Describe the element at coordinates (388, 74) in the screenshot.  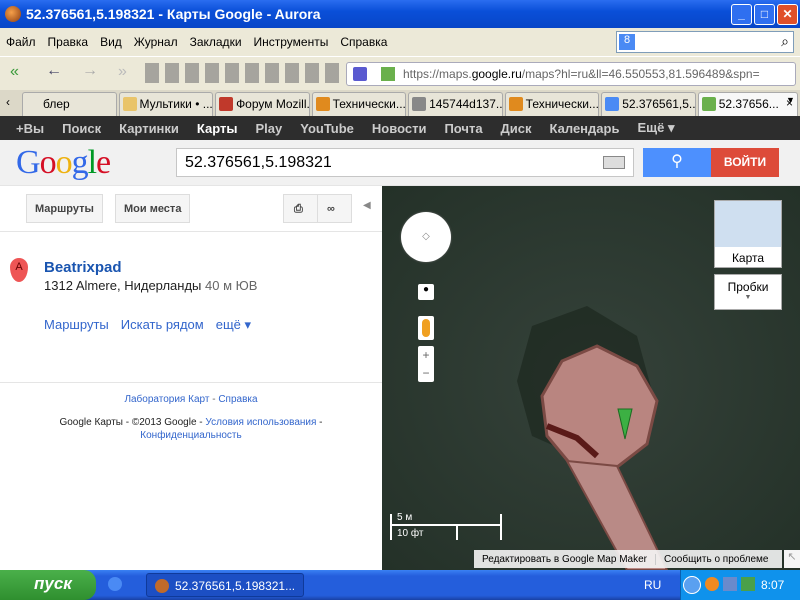
I see `google-maps-favicon` at that location.